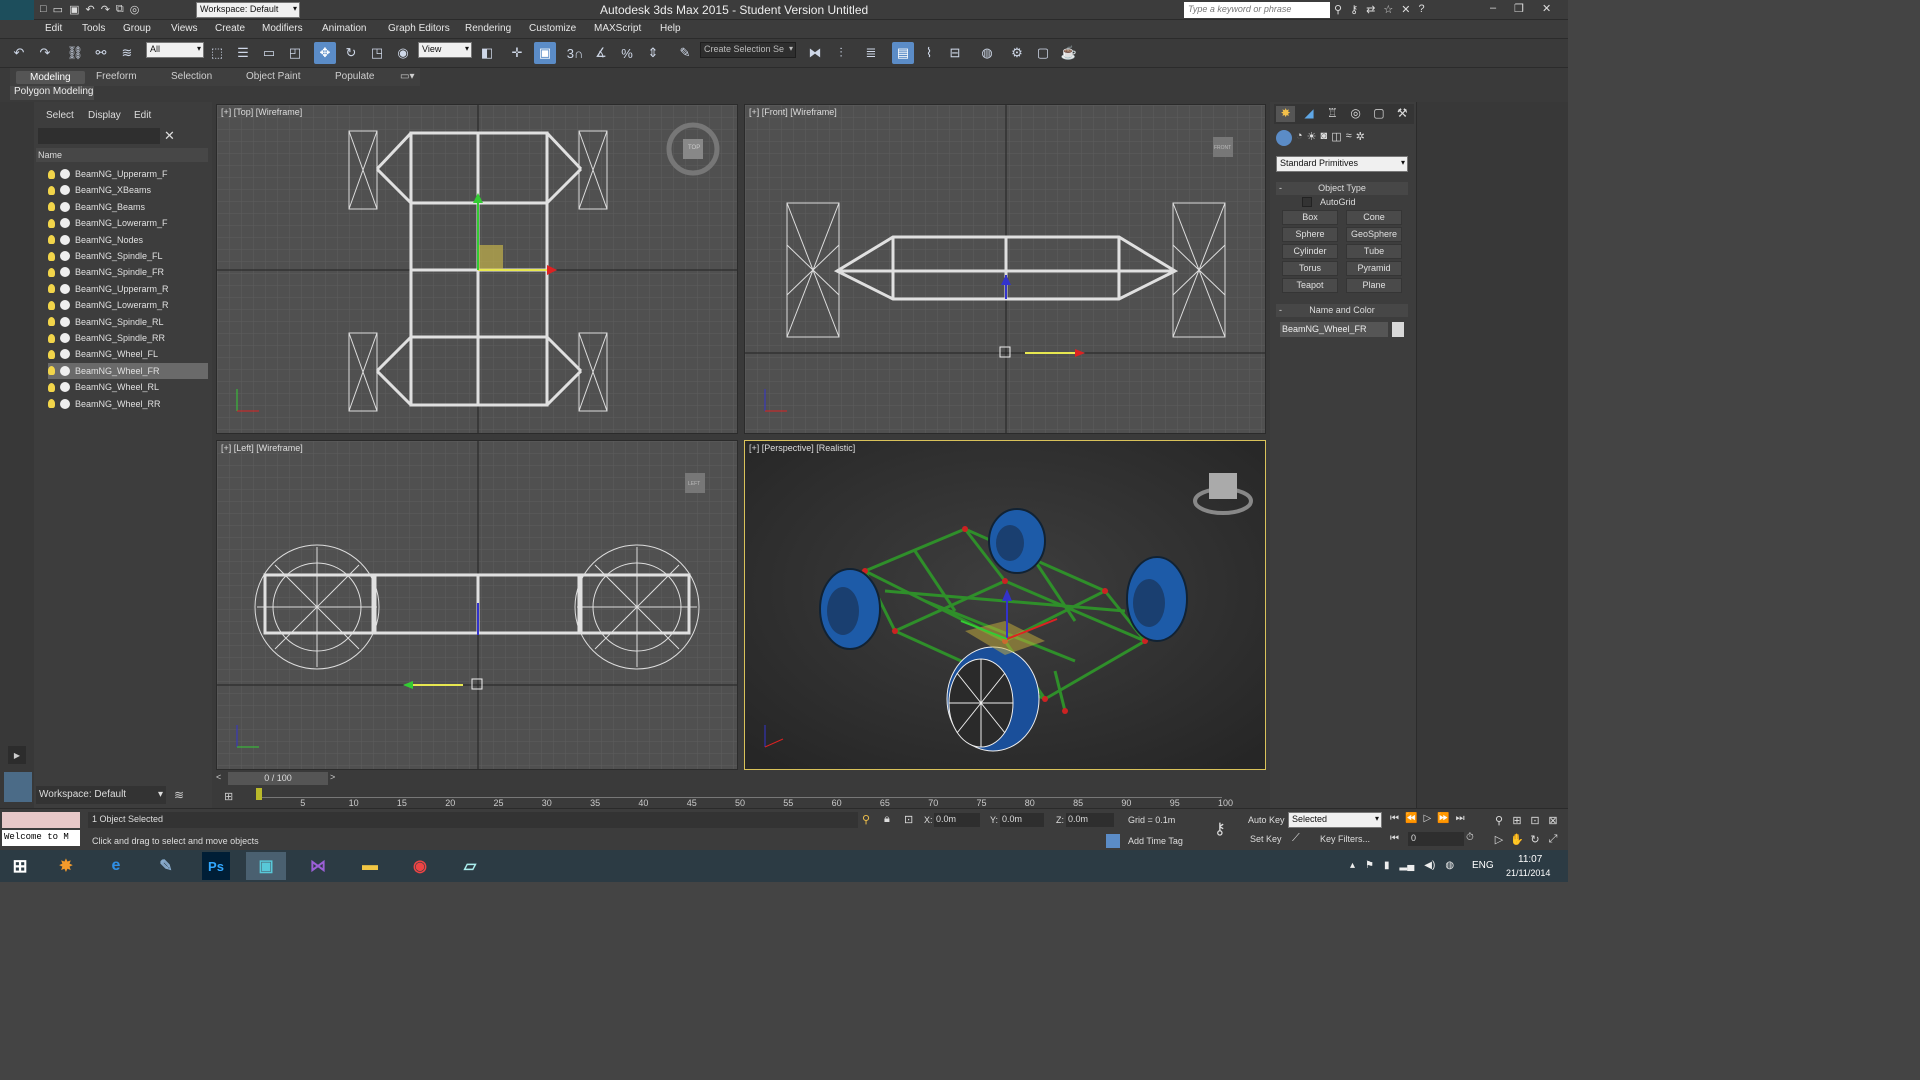  What do you see at coordinates (1553, 820) in the screenshot?
I see `zoom-extents-all-icon: ⊠` at bounding box center [1553, 820].